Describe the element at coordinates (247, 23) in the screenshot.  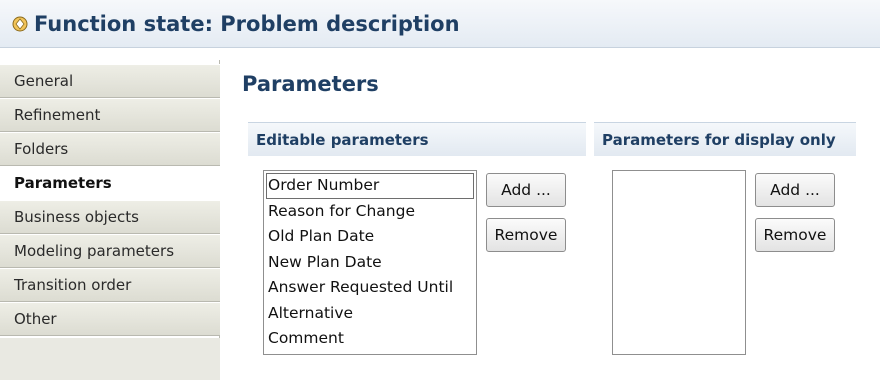
I see `window-title: Function state: Problem description` at that location.